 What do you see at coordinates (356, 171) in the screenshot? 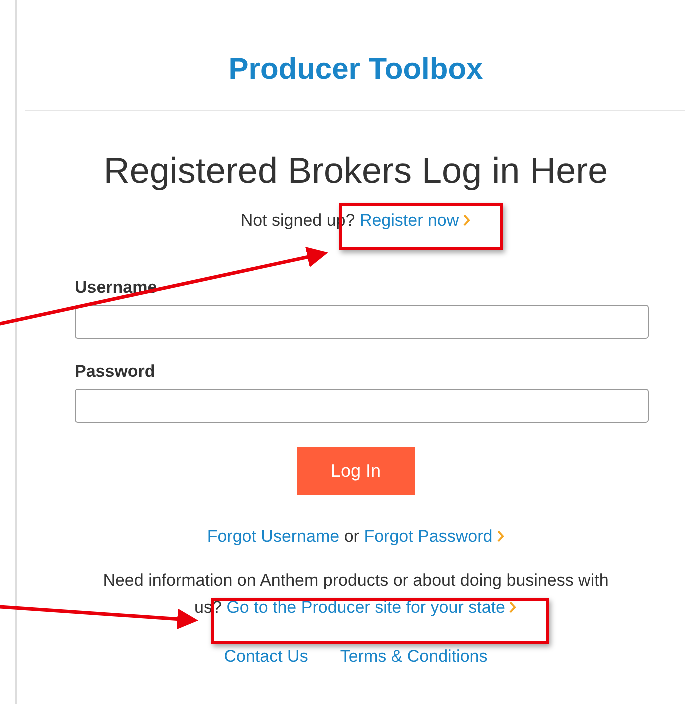
I see `login-heading: Registered Brokers Log in Here` at bounding box center [356, 171].